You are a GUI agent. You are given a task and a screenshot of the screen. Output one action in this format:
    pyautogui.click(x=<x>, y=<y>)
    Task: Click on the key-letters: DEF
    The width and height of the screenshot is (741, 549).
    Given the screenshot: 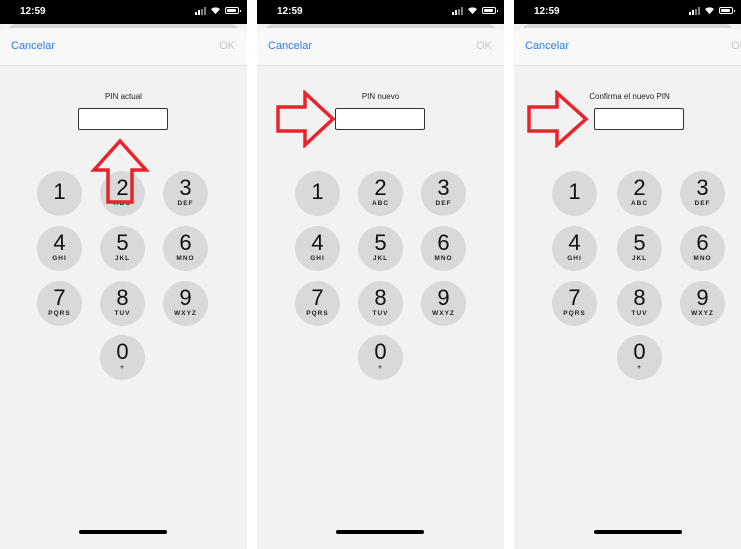 What is the action you would take?
    pyautogui.click(x=702, y=203)
    